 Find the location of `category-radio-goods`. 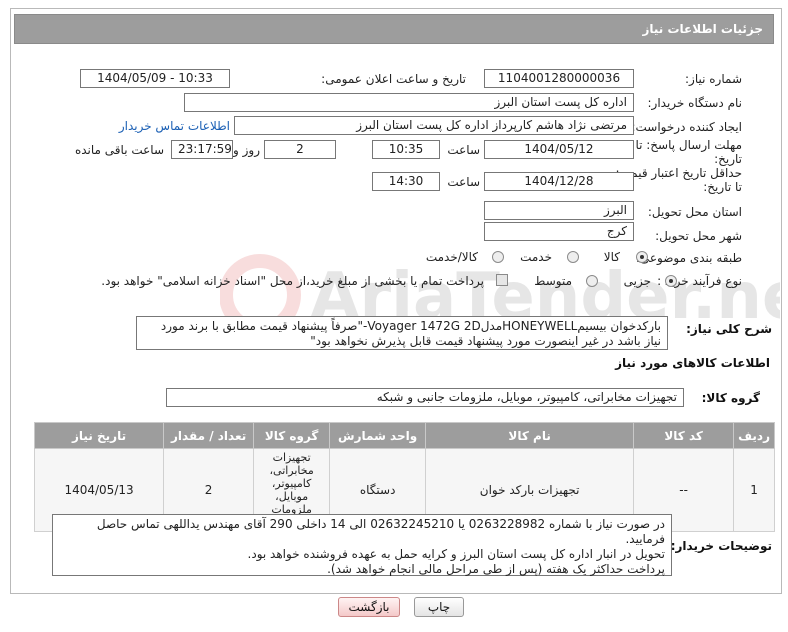

category-radio-goods is located at coordinates (642, 257).